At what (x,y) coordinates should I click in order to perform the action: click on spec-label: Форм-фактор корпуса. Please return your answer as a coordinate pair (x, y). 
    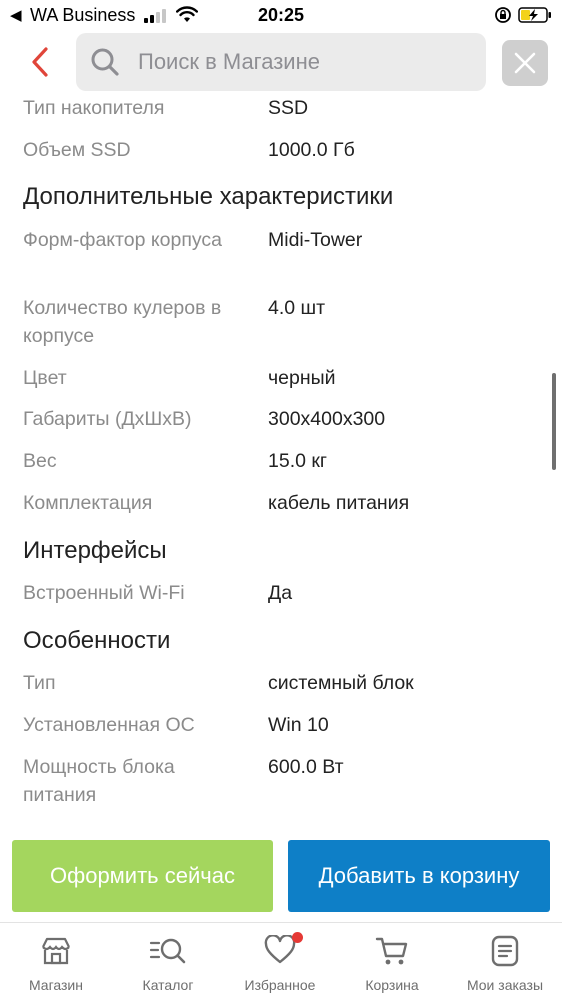
    Looking at the image, I should click on (122, 240).